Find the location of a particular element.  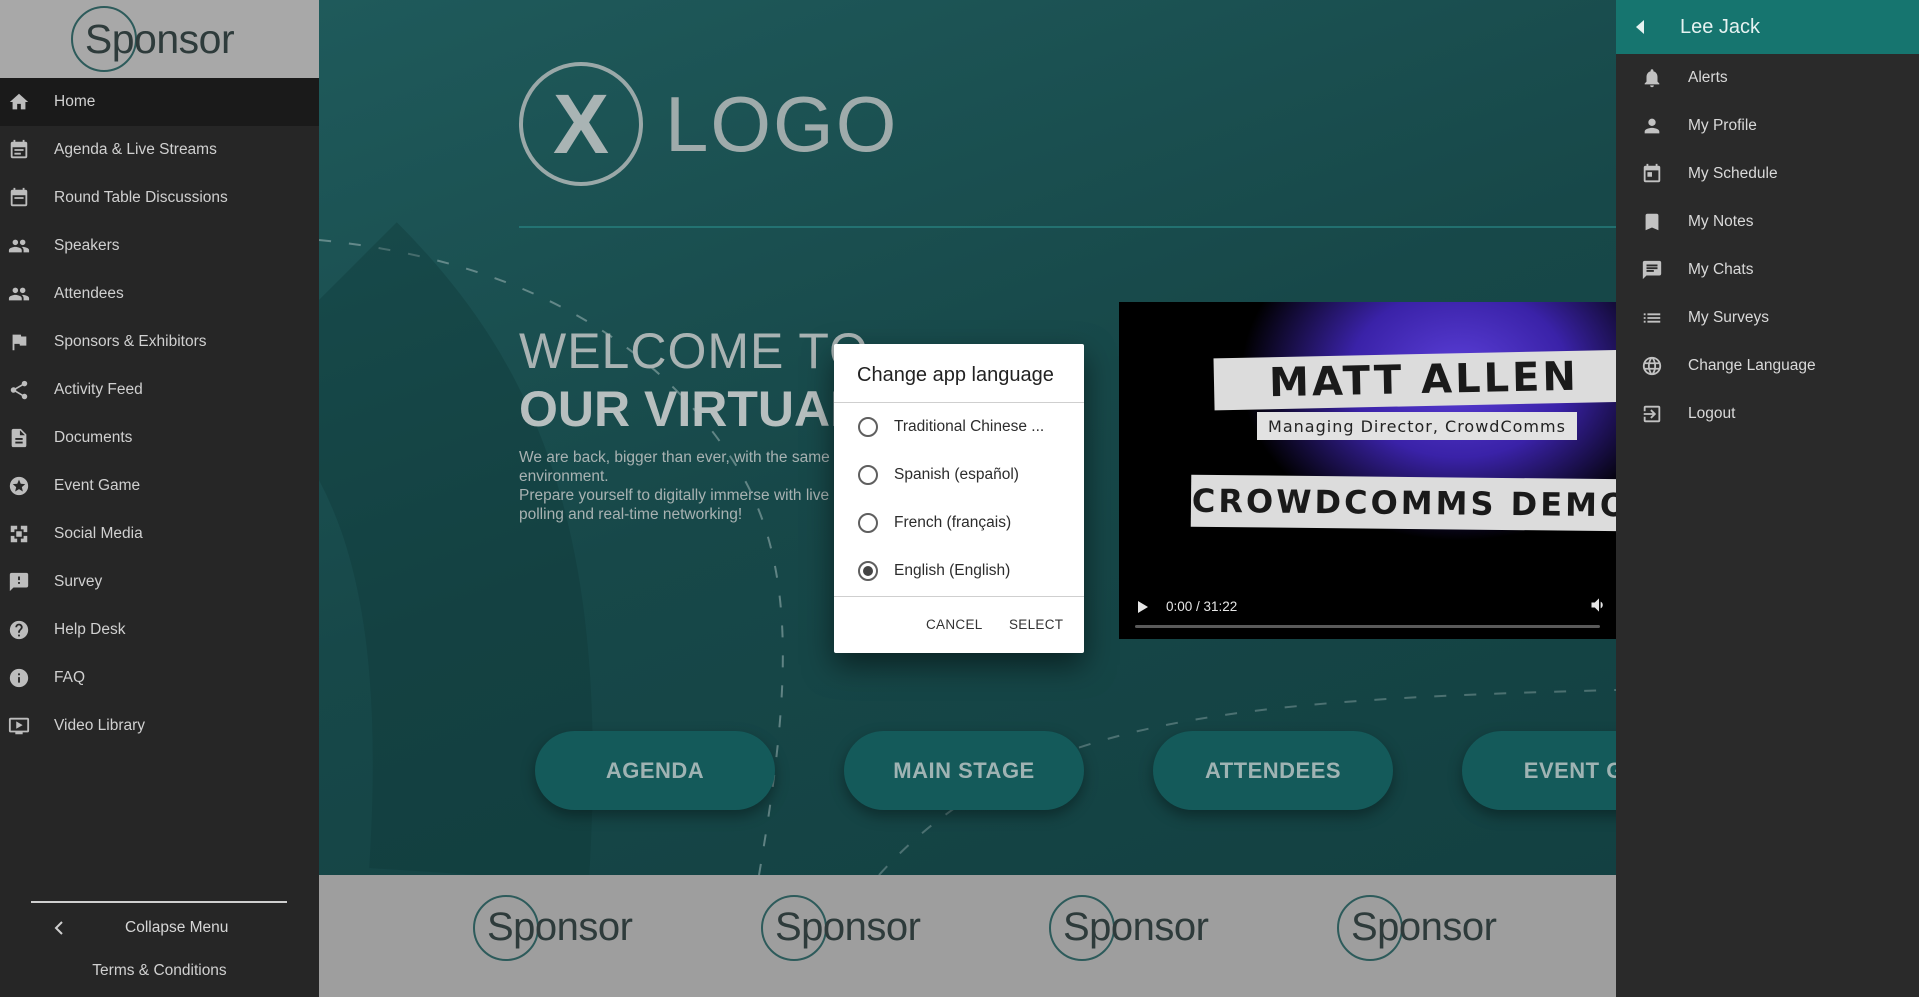

schedule-icon is located at coordinates (1652, 174).